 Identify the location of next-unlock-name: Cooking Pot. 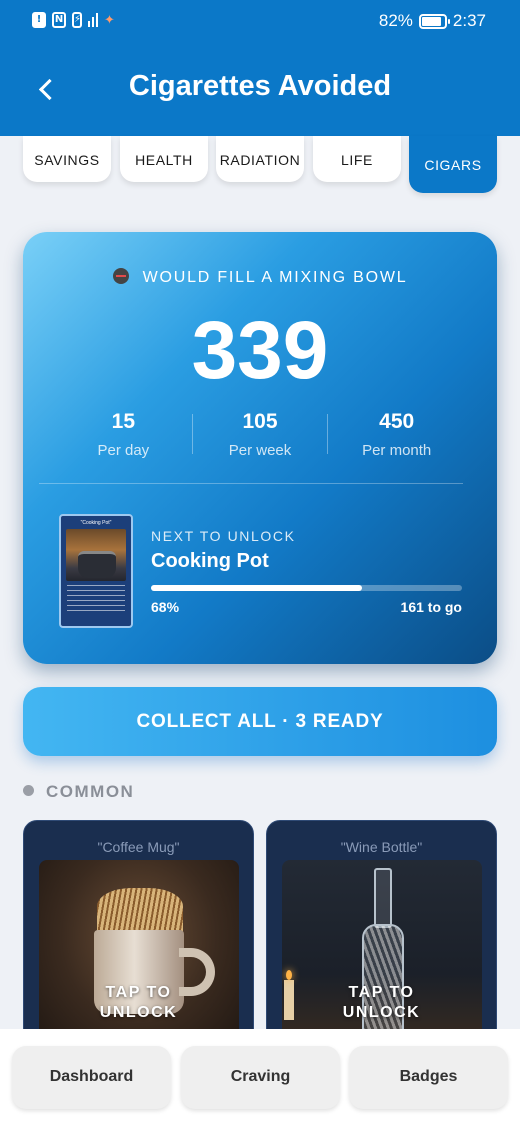
(210, 561).